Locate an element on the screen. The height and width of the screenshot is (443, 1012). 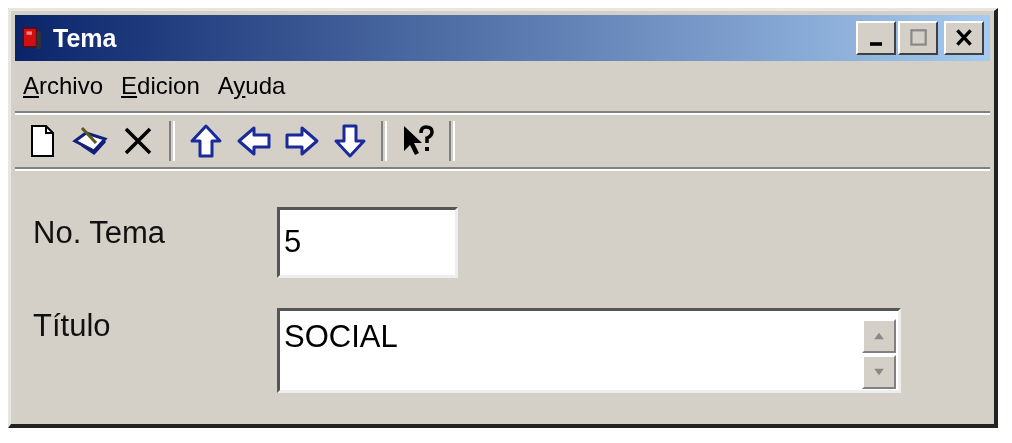
maximize-button is located at coordinates (918, 38).